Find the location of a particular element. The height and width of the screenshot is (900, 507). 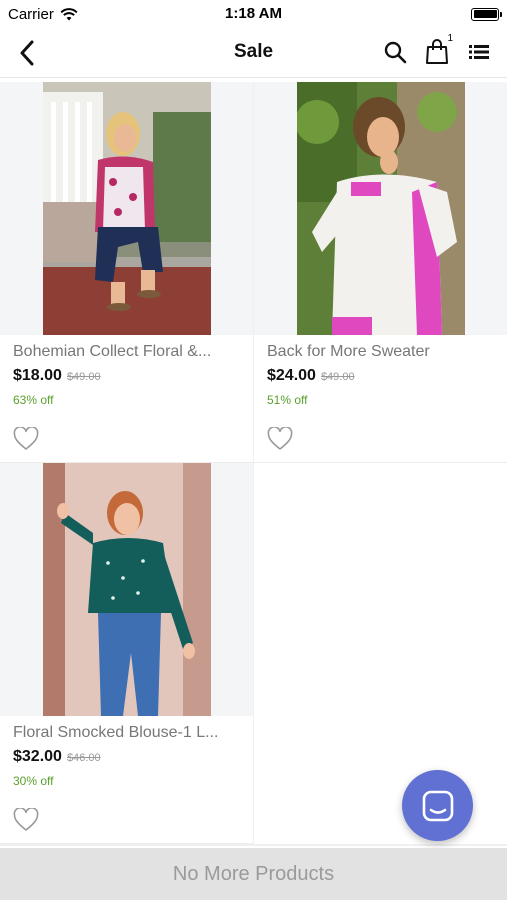

status-time: 1:18 AM is located at coordinates (253, 13).